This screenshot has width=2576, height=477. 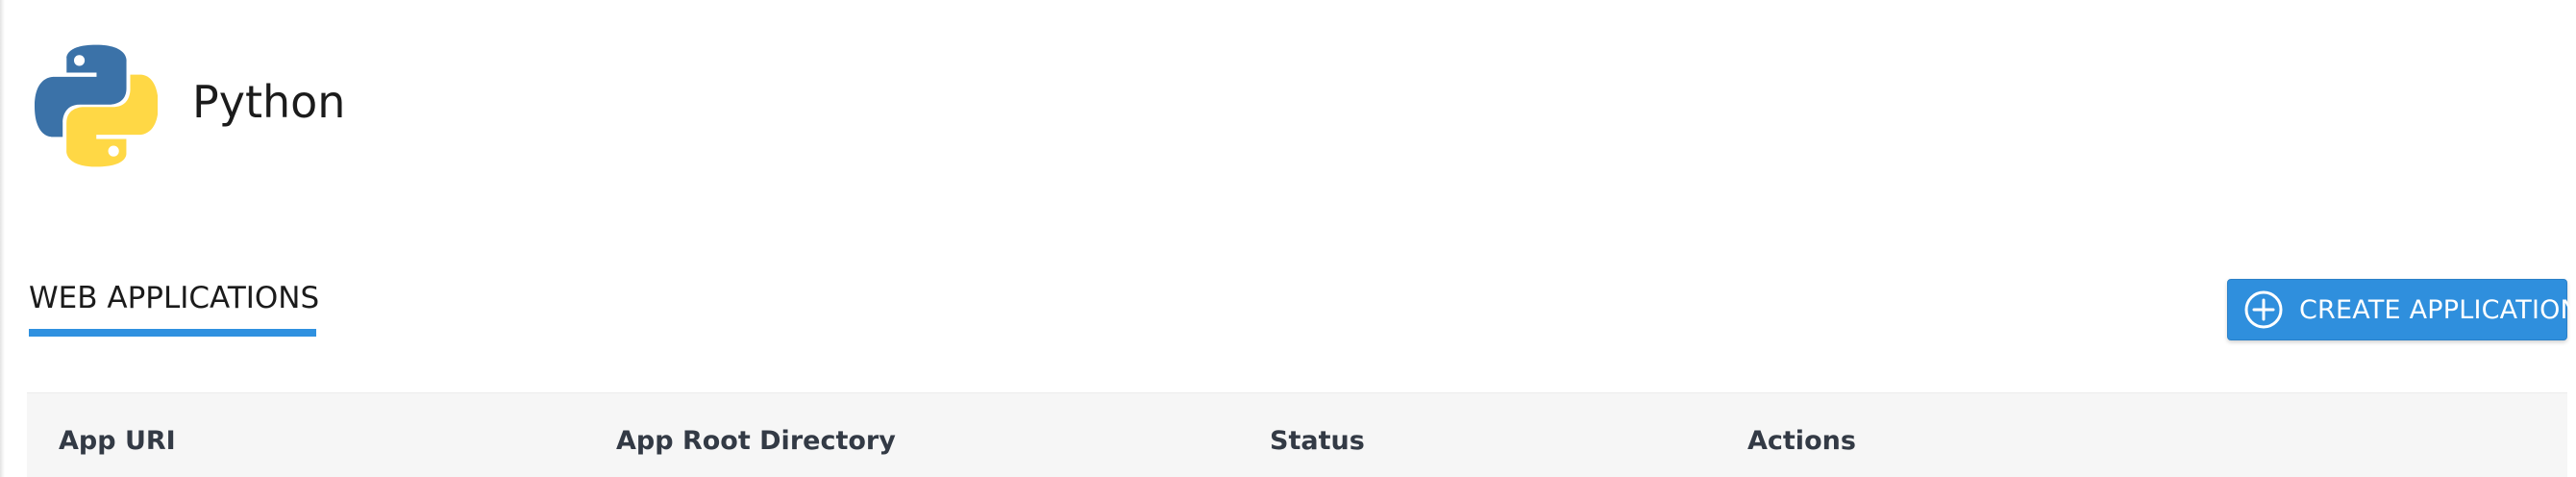 What do you see at coordinates (269, 102) in the screenshot?
I see `page-title: Python` at bounding box center [269, 102].